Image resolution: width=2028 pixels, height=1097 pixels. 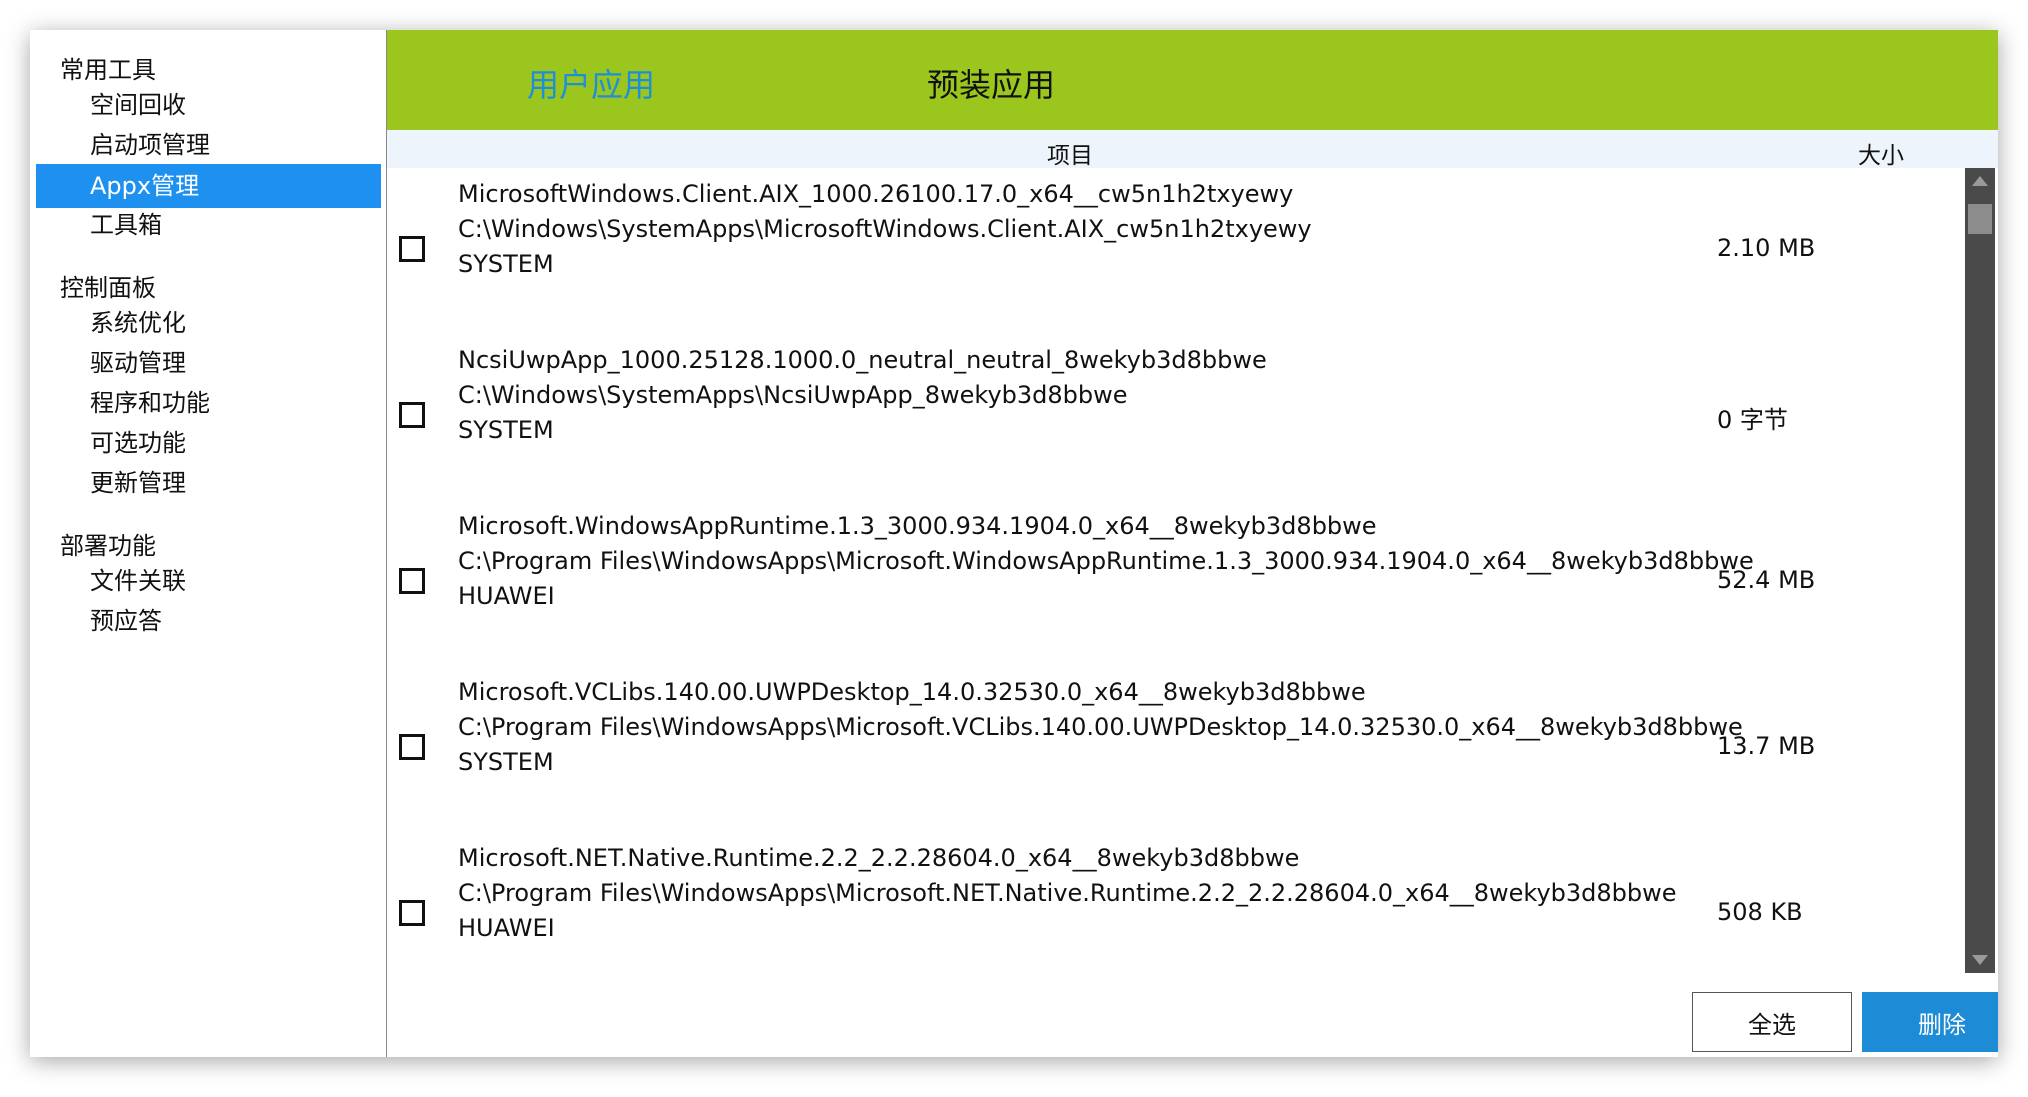 What do you see at coordinates (1980, 960) in the screenshot?
I see `triangle-down-icon` at bounding box center [1980, 960].